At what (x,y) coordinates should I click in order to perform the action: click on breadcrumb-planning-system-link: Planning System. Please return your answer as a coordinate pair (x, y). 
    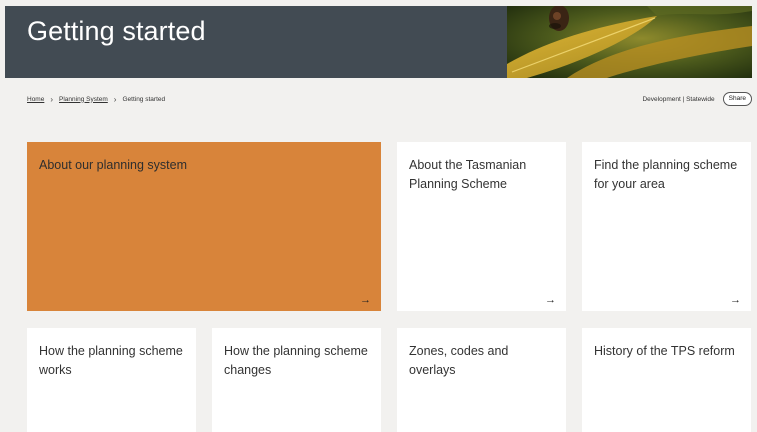
    Looking at the image, I should click on (83, 99).